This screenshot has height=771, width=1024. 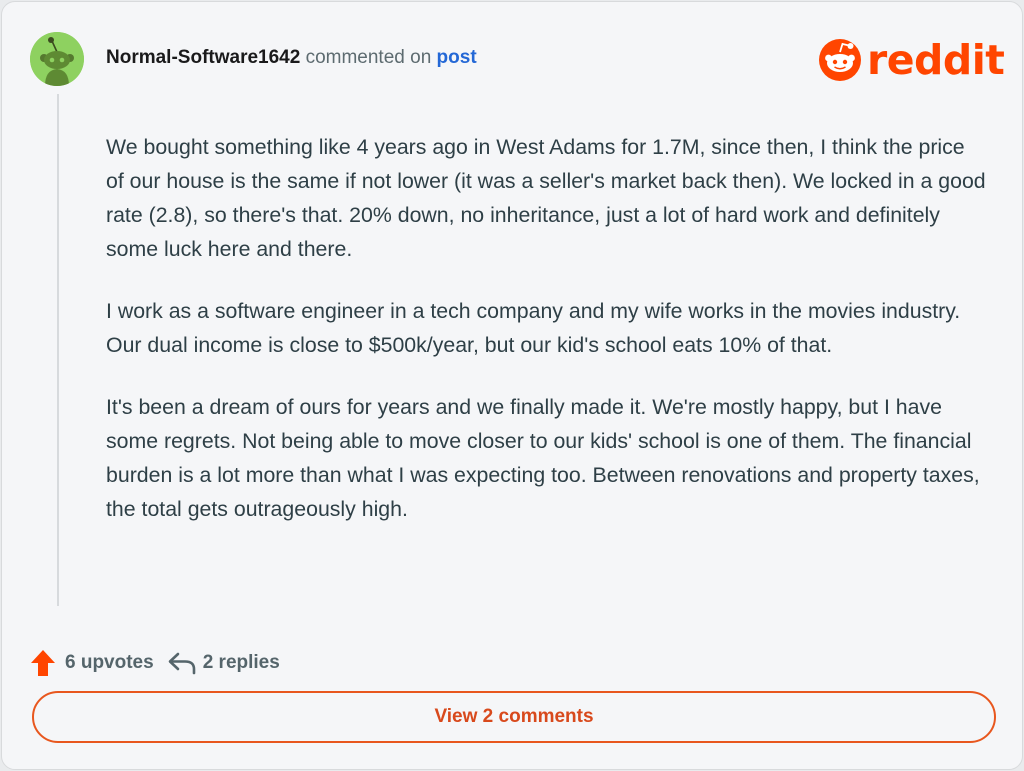 I want to click on commented-on-text: commented on, so click(x=368, y=57).